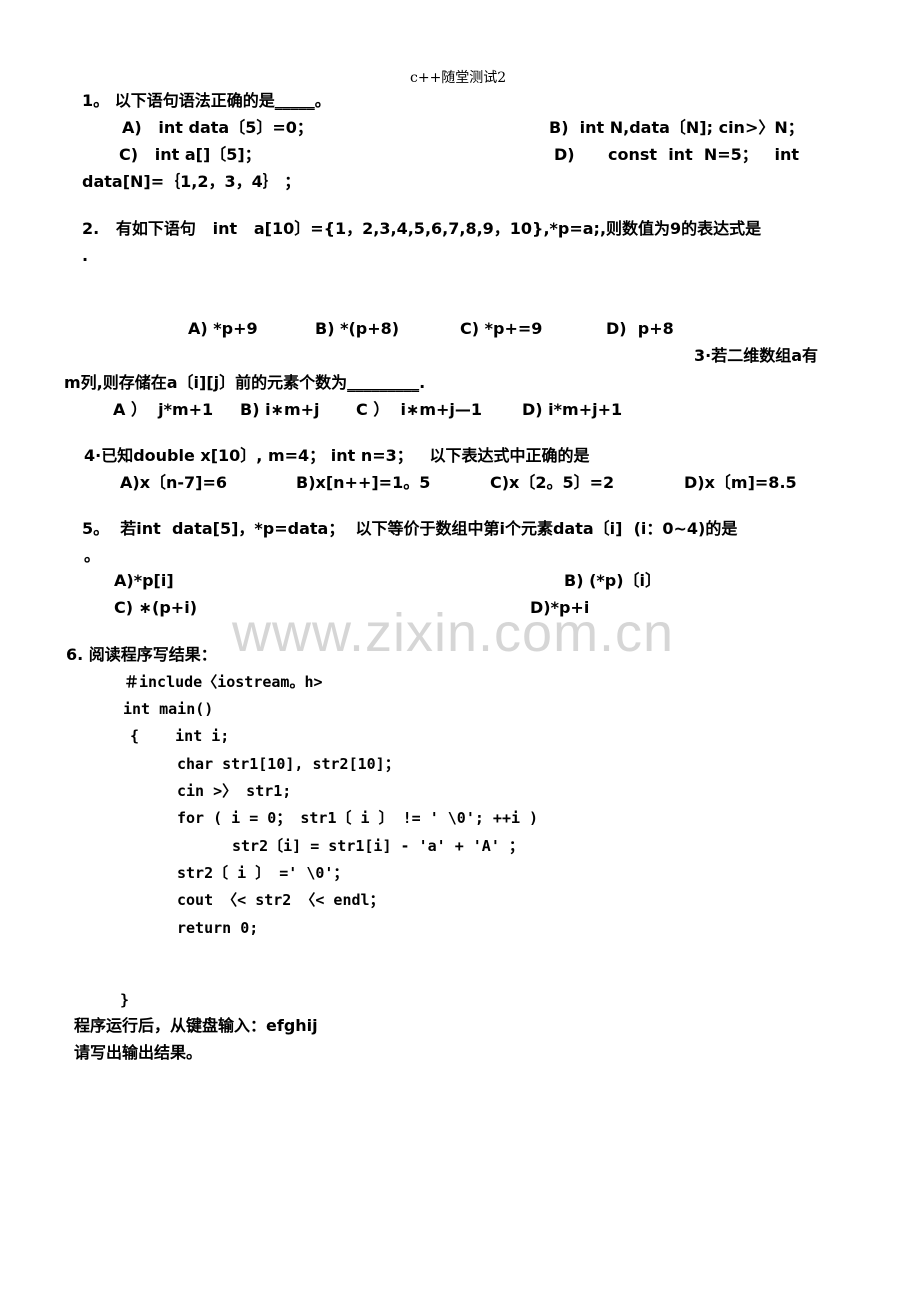  I want to click on q3-option-b: B) i∗m+j, so click(280, 409).